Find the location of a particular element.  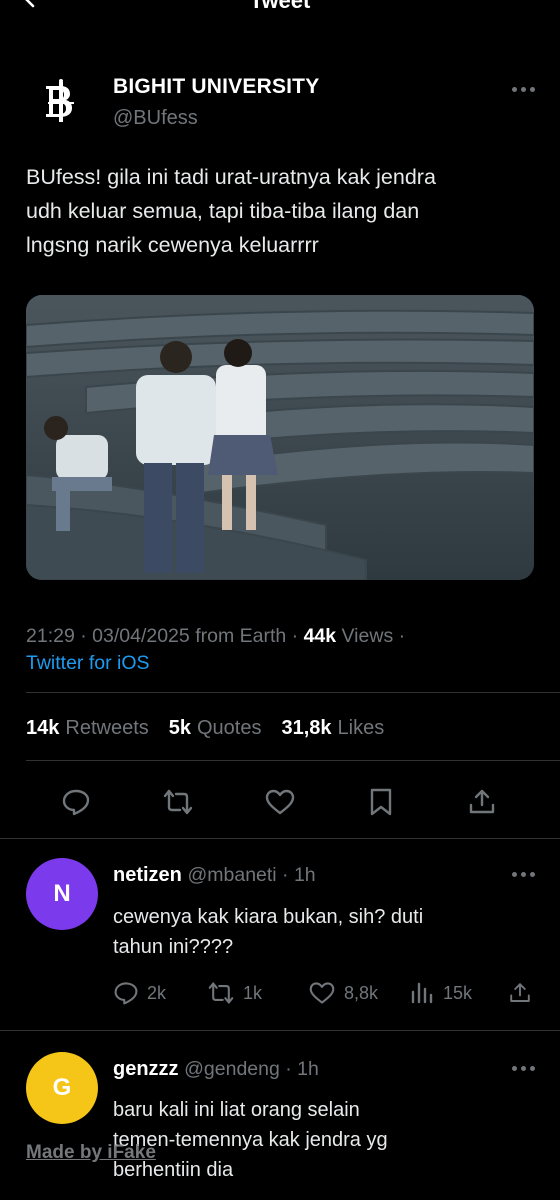

author-handle: @BUfess is located at coordinates (155, 118).